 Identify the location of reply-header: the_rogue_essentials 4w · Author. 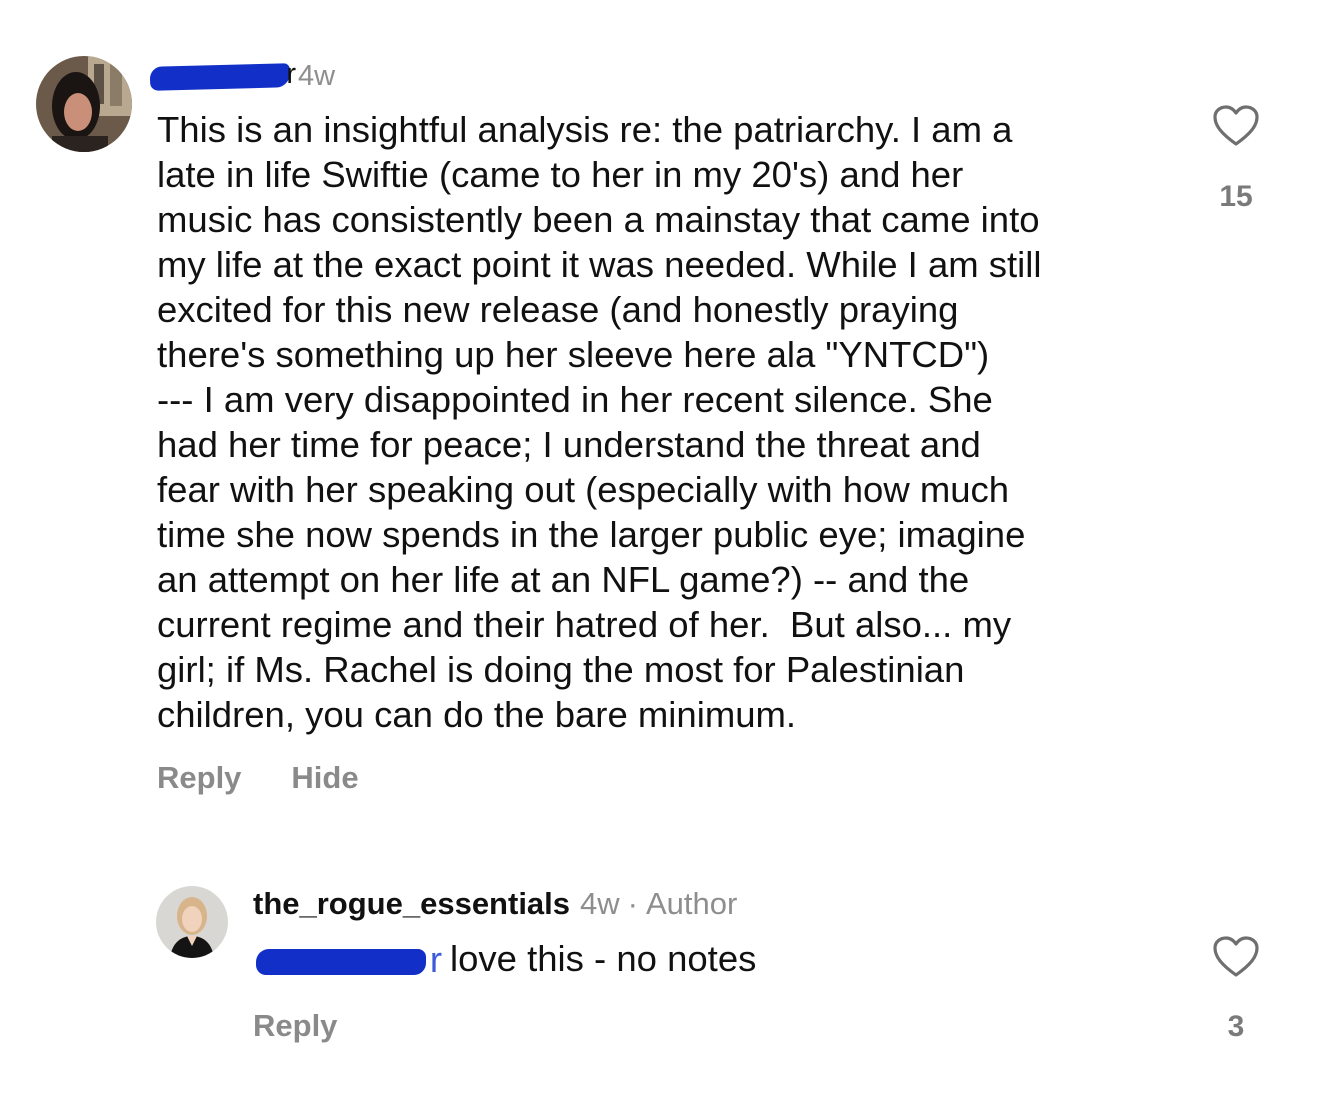
(495, 904).